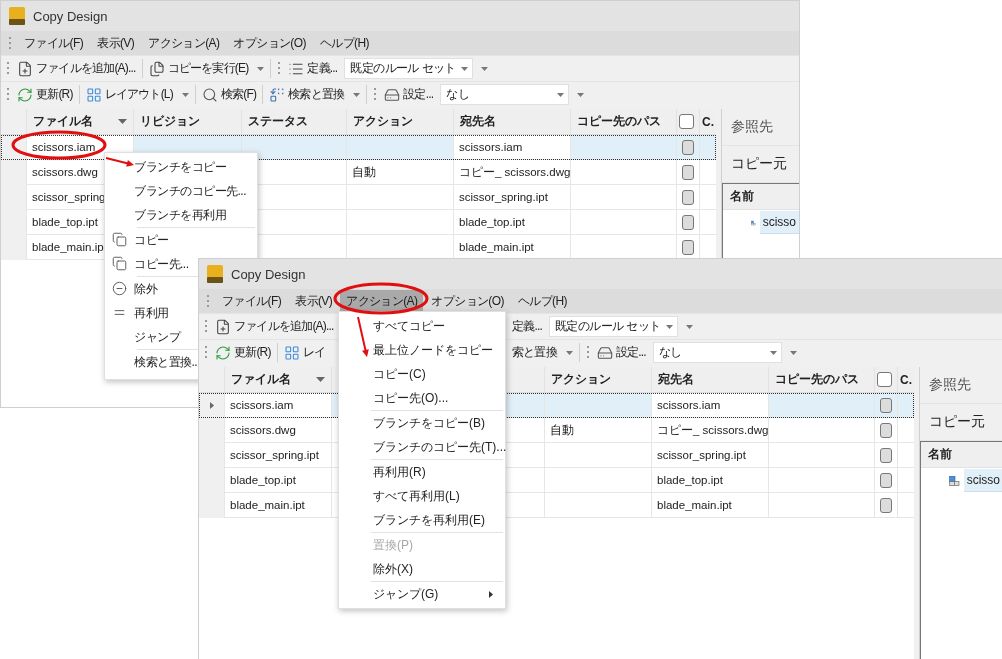 The height and width of the screenshot is (659, 1002). I want to click on table-row: scissors.iam scissors.iam, so click(358, 147).